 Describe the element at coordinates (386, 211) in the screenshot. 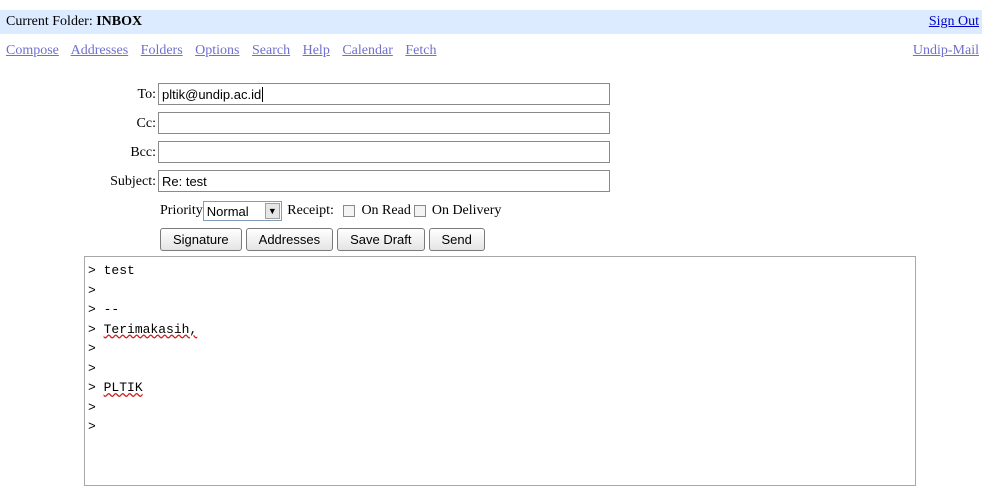

I see `on-read-label: On Read` at that location.